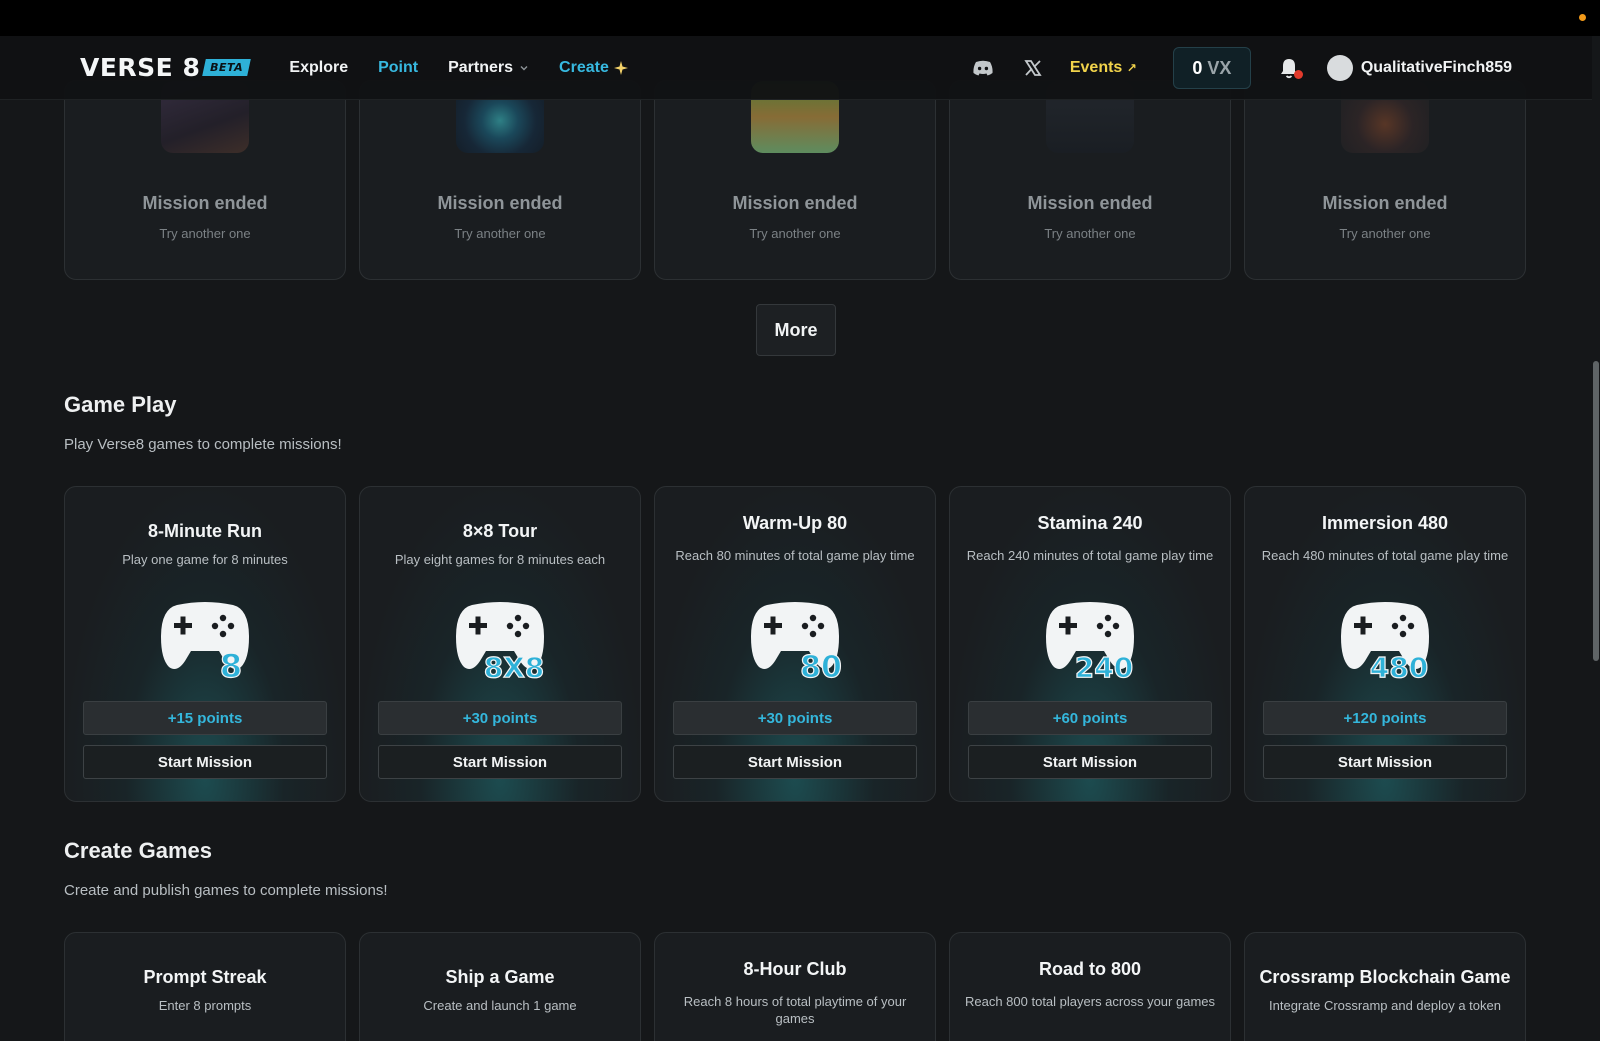 The height and width of the screenshot is (1041, 1600). Describe the element at coordinates (231, 664) in the screenshot. I see `badge-number: 8` at that location.